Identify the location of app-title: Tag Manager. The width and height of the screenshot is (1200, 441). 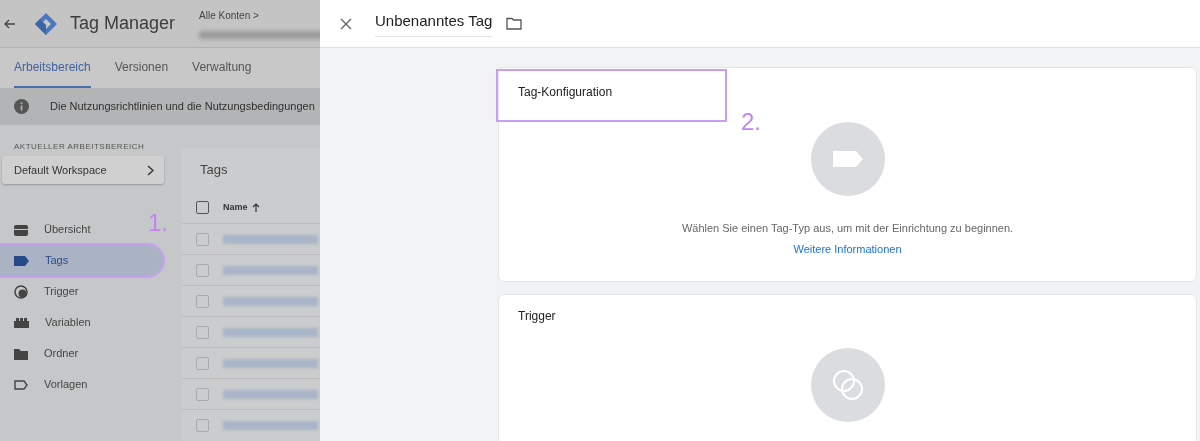
(123, 23).